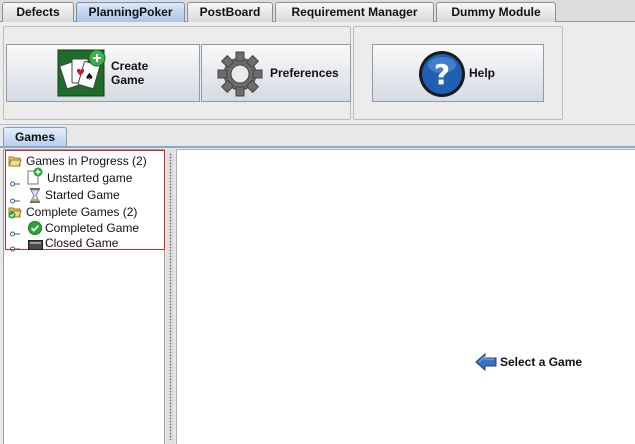 This screenshot has width=635, height=444. What do you see at coordinates (128, 80) in the screenshot?
I see `create-game-label-line2: Game` at bounding box center [128, 80].